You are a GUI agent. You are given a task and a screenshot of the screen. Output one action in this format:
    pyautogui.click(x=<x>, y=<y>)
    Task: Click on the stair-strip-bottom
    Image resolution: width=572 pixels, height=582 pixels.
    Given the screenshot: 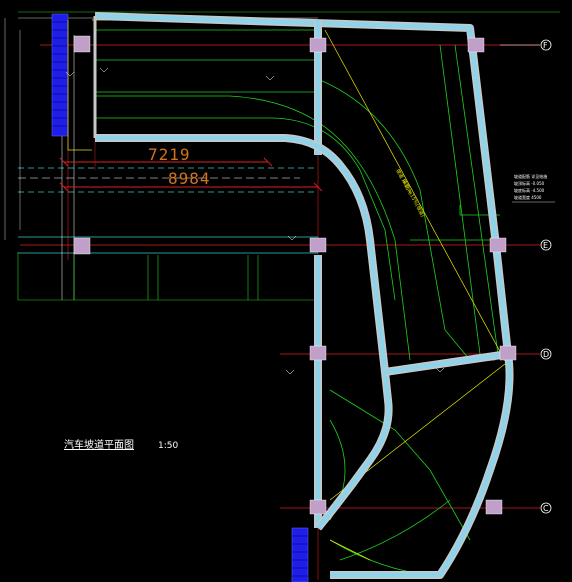 What is the action you would take?
    pyautogui.click(x=300, y=554)
    